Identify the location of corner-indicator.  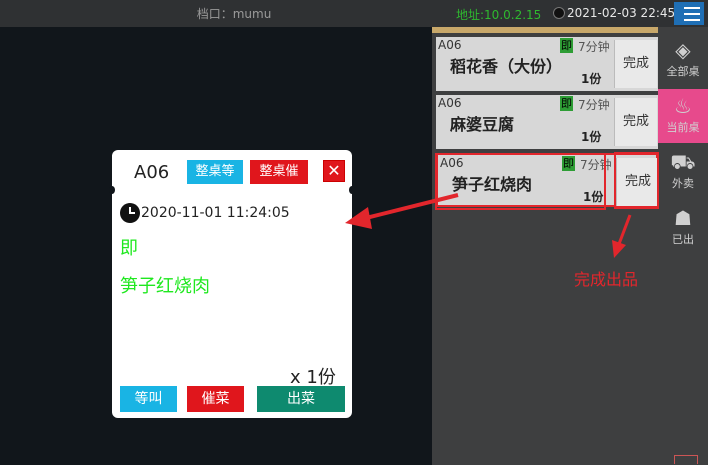
(686, 459).